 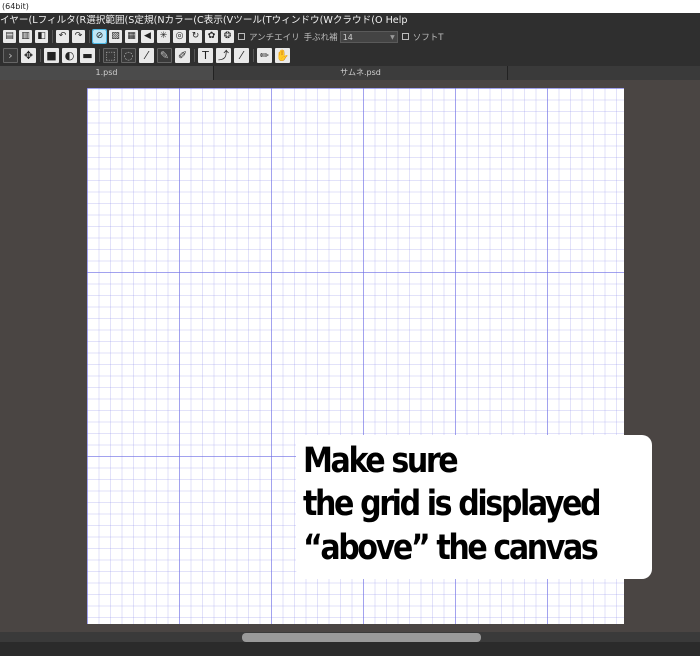 I want to click on tool-toggle-button: ›, so click(x=10, y=55).